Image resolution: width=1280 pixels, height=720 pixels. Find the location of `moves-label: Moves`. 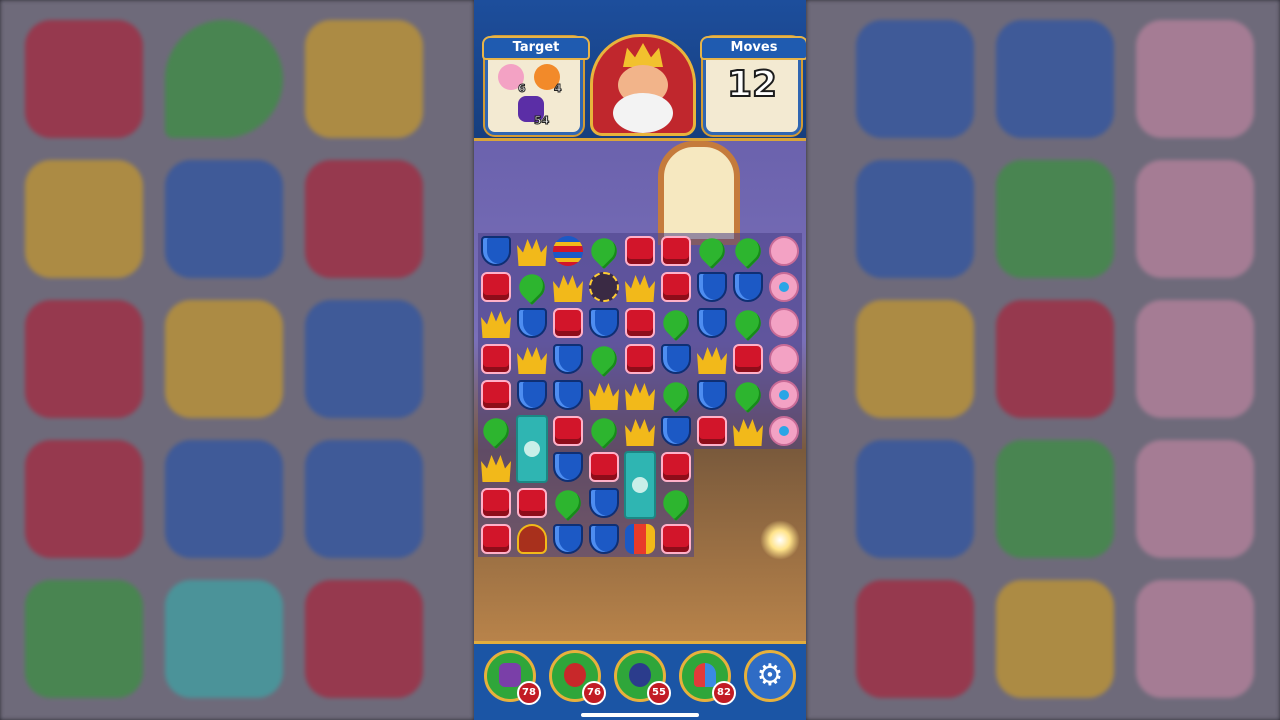

moves-label: Moves is located at coordinates (753, 48).